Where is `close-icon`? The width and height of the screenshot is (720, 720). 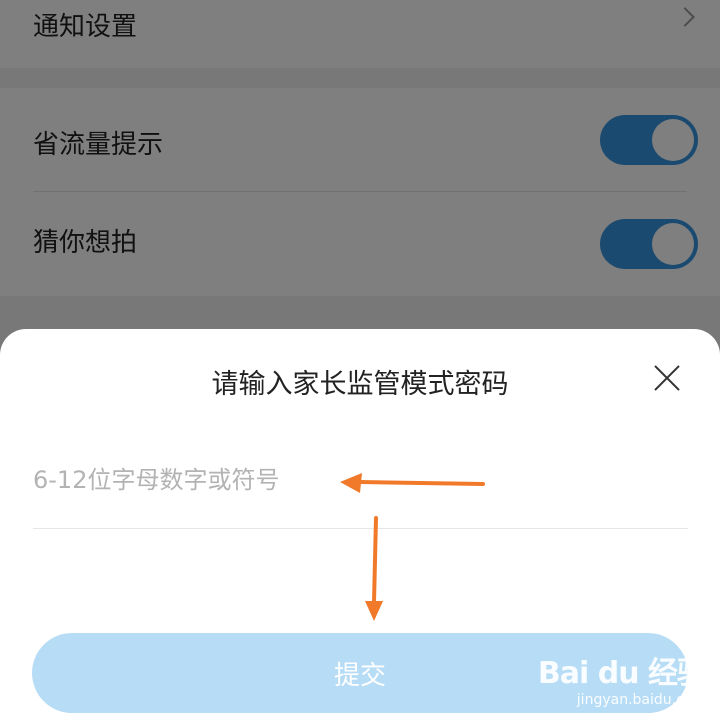
close-icon is located at coordinates (667, 378).